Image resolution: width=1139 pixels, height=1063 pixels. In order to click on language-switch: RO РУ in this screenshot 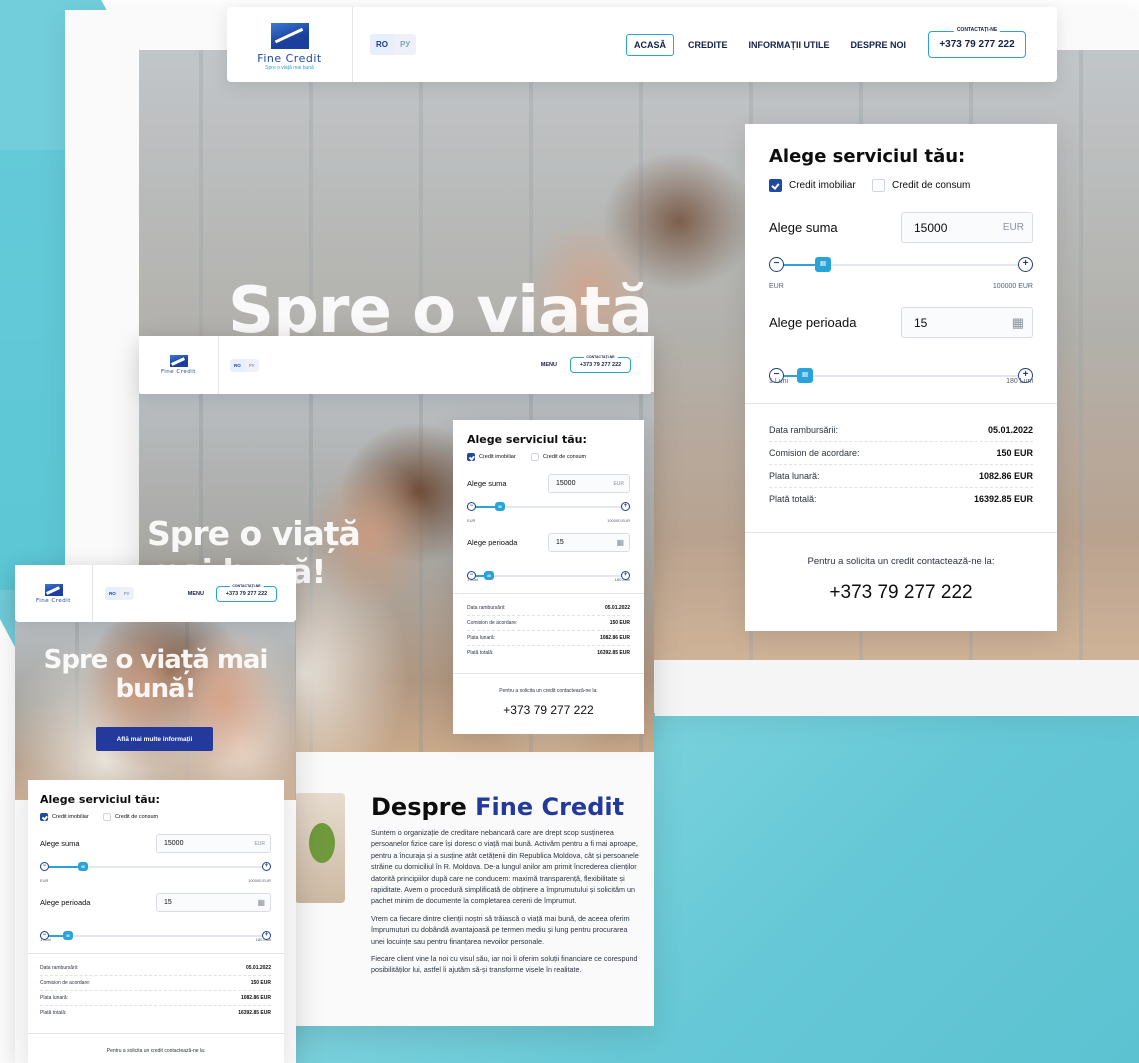, I will do `click(244, 365)`.